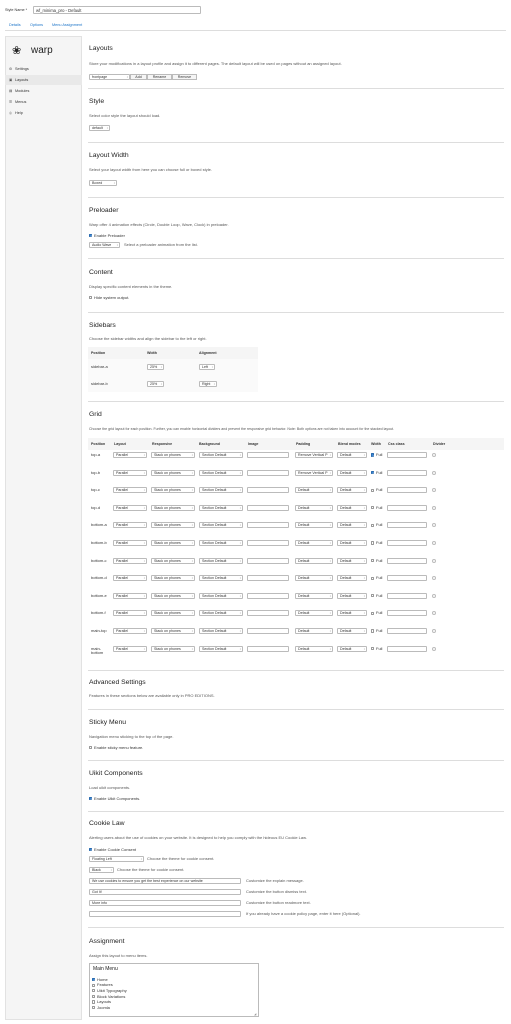 The width and height of the screenshot is (511, 1024). Describe the element at coordinates (116, 859) in the screenshot. I see `cookie-position-select: Floating Left` at that location.